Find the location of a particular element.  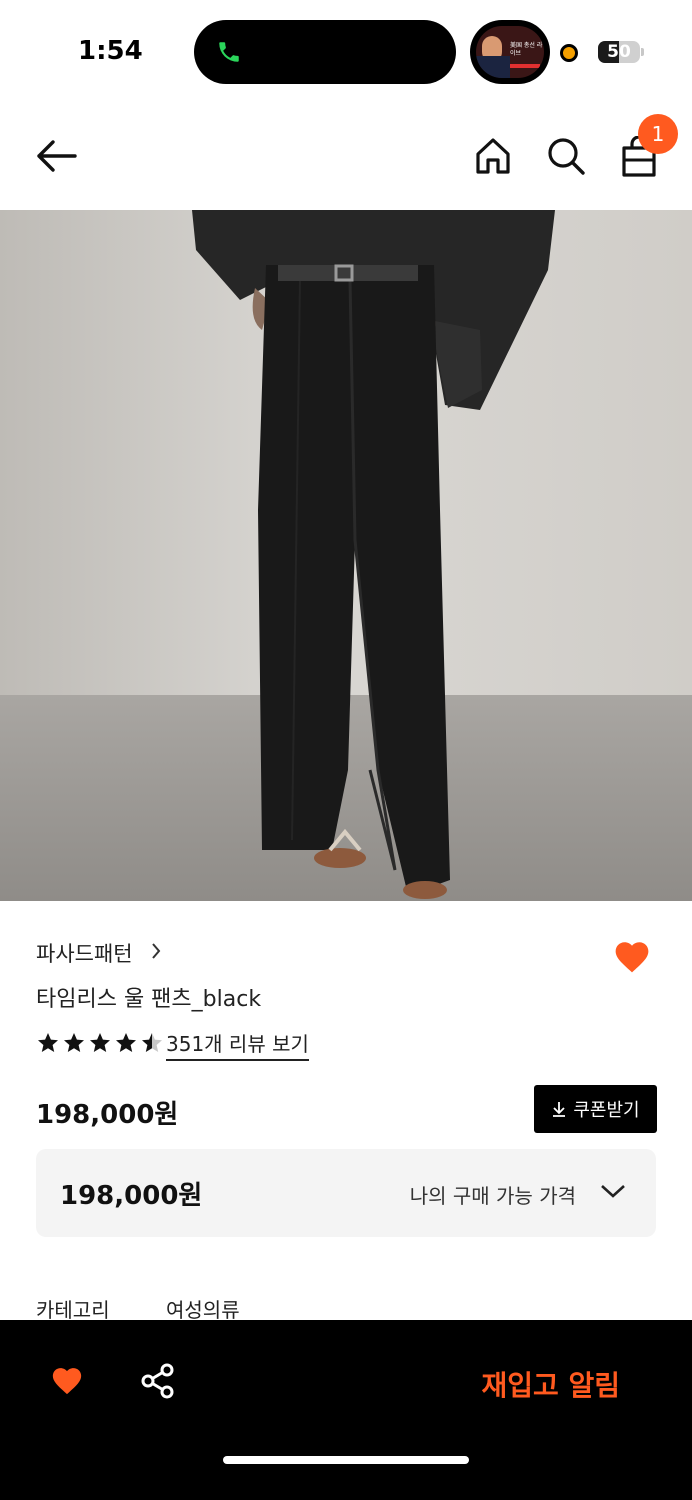

back-arrow-icon is located at coordinates (56, 156).